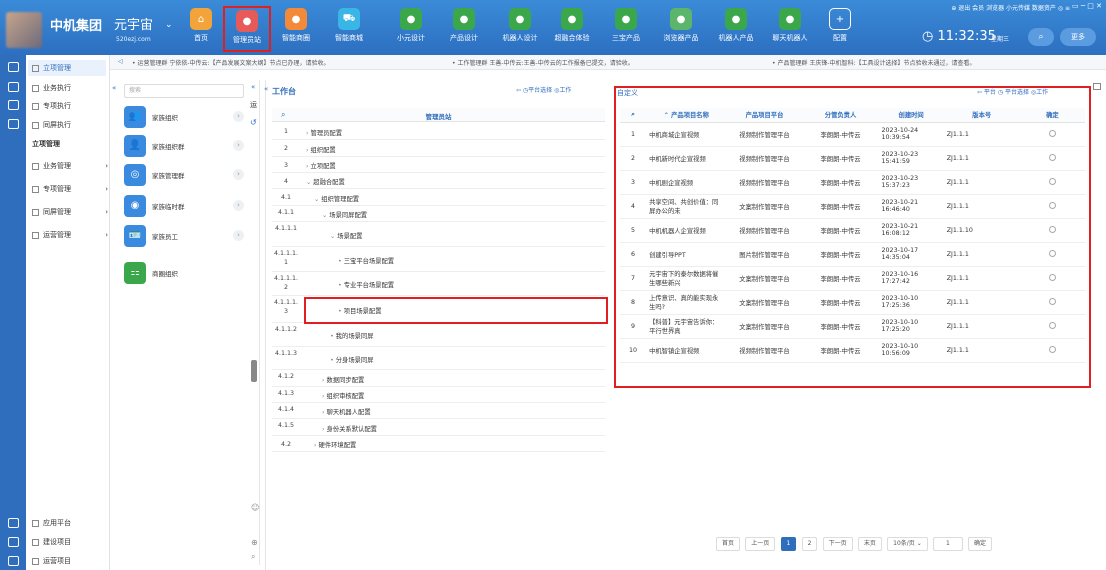 The height and width of the screenshot is (570, 1106). I want to click on tree-row: 4.1.1.3 • 分身场景同屏, so click(438, 358).